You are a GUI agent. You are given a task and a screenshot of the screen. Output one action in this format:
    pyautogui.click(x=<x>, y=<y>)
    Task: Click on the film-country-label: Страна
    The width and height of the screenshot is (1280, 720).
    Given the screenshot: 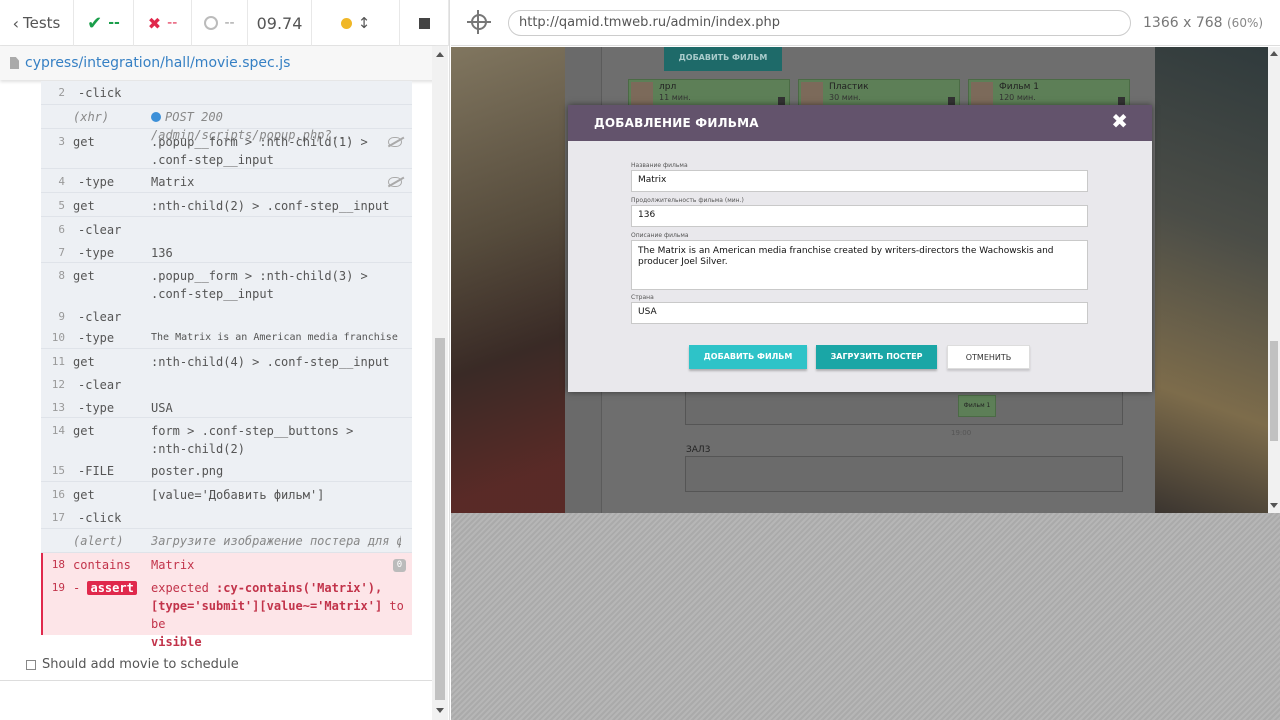 What is the action you would take?
    pyautogui.click(x=642, y=297)
    